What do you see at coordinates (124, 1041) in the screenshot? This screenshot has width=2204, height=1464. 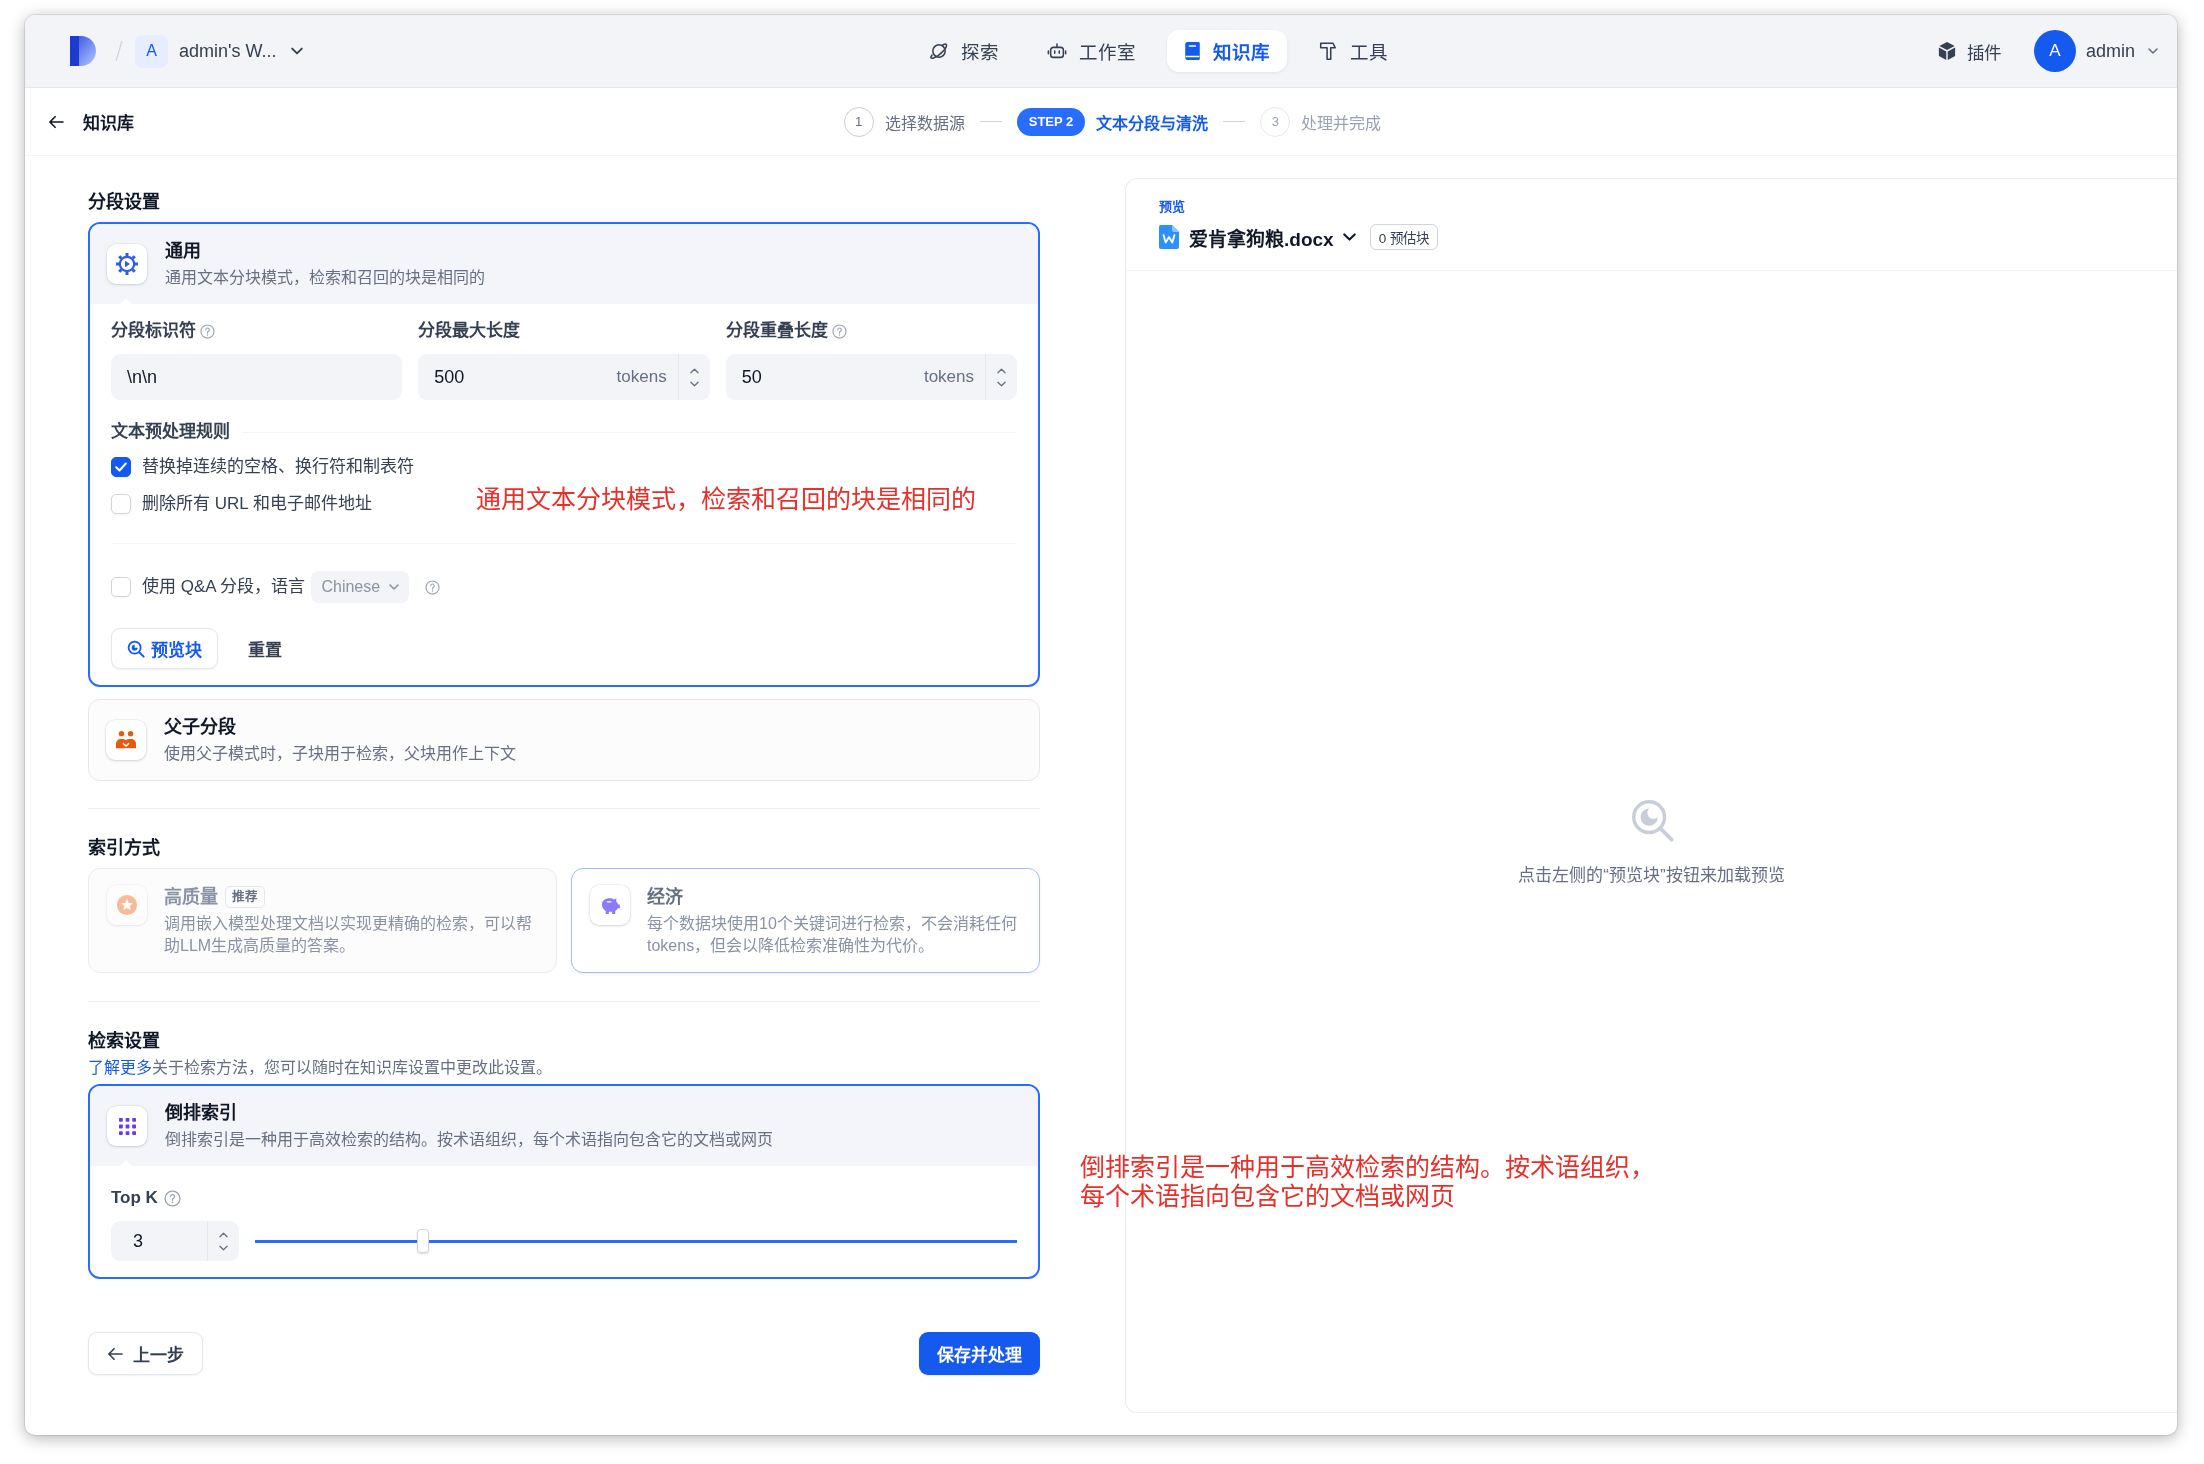 I see `section-heading: 检索设置` at bounding box center [124, 1041].